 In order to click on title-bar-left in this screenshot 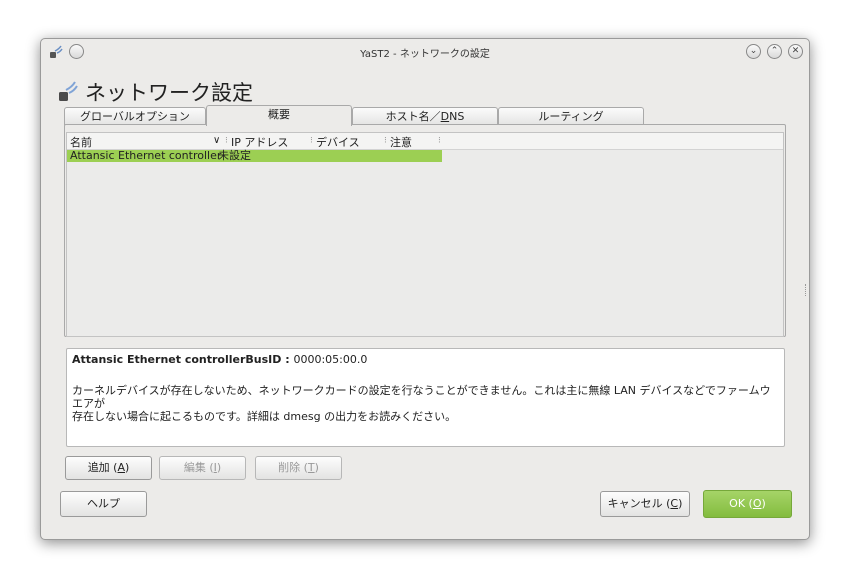, I will do `click(66, 51)`.